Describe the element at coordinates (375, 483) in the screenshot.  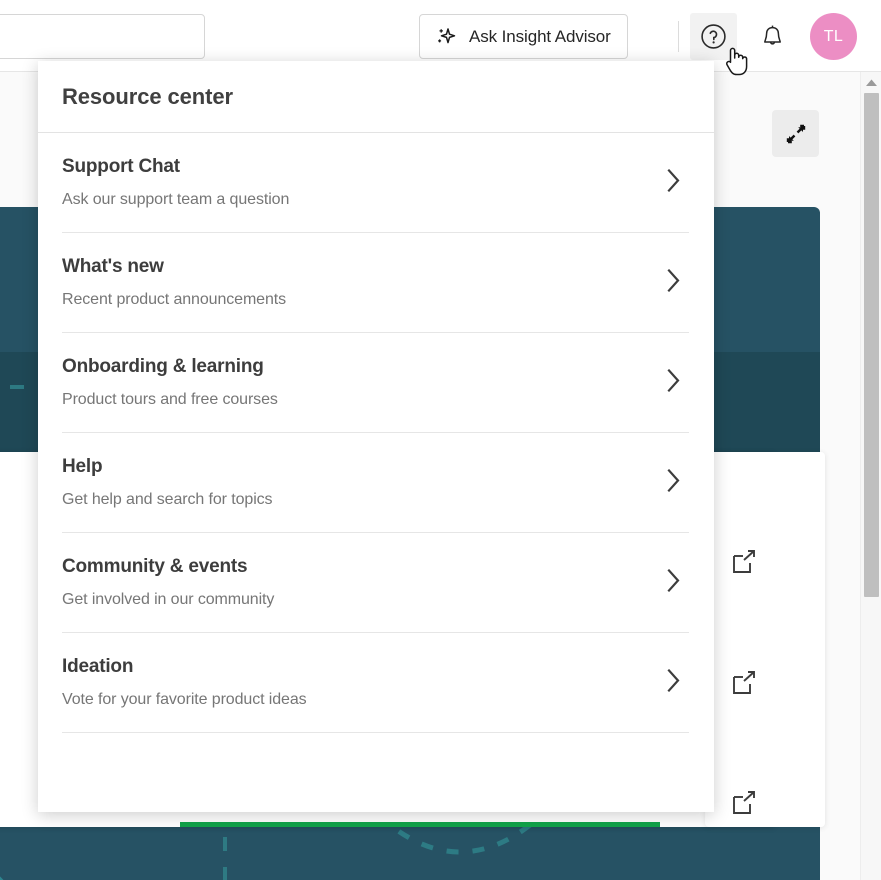
I see `resource-item-help: Help Get help and search for topics` at that location.